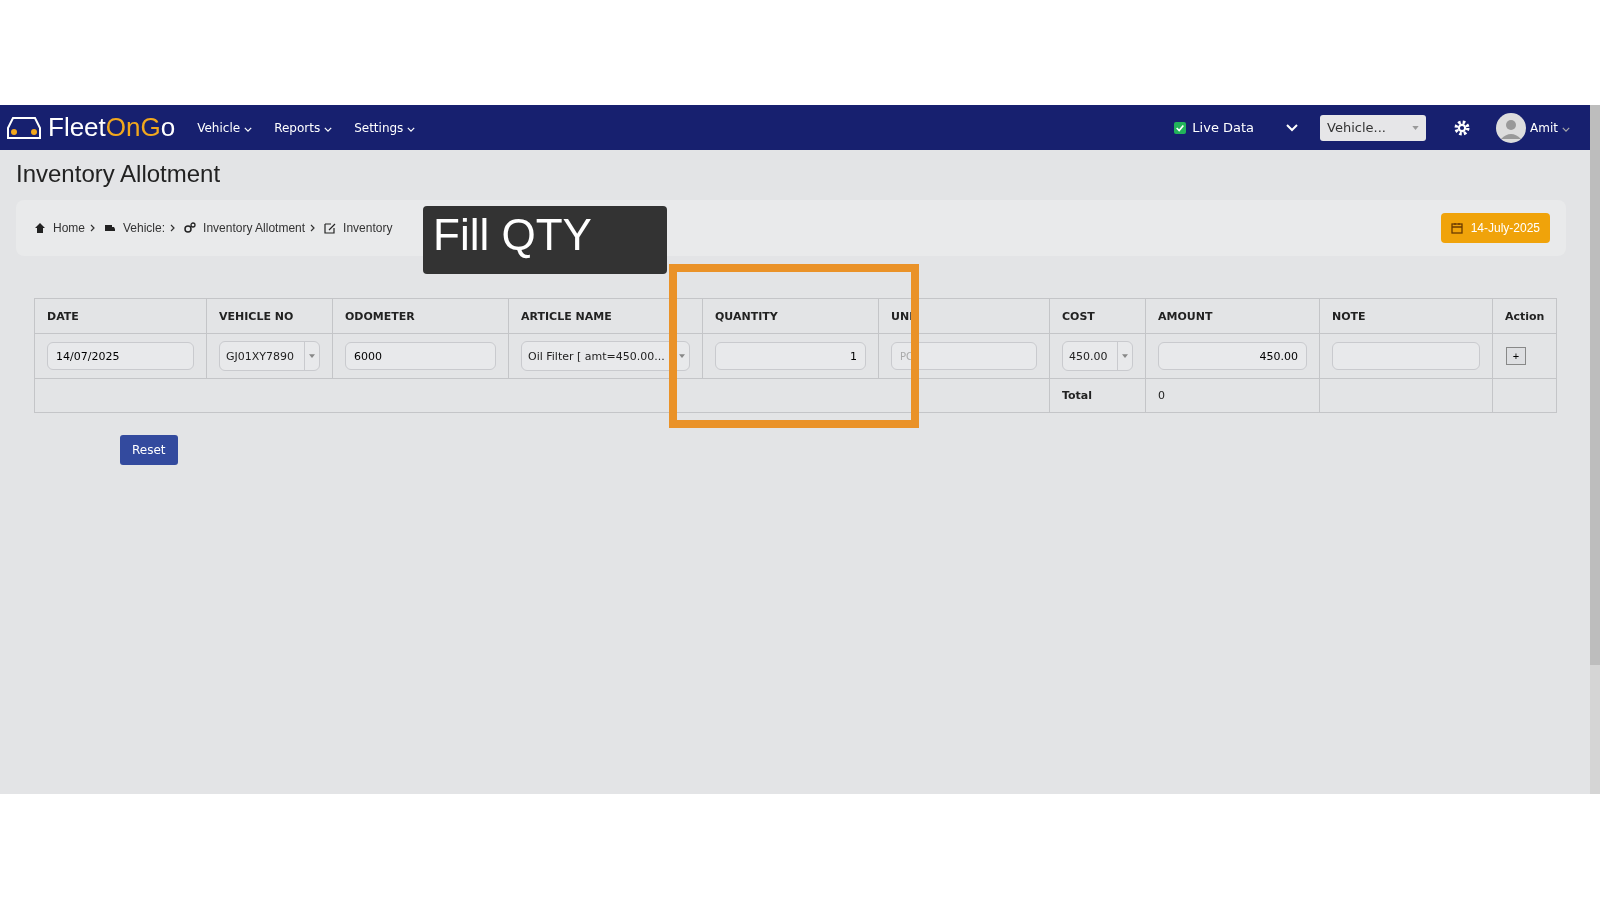 This screenshot has height=900, width=1600. What do you see at coordinates (790, 356) in the screenshot?
I see `number-field: 1` at bounding box center [790, 356].